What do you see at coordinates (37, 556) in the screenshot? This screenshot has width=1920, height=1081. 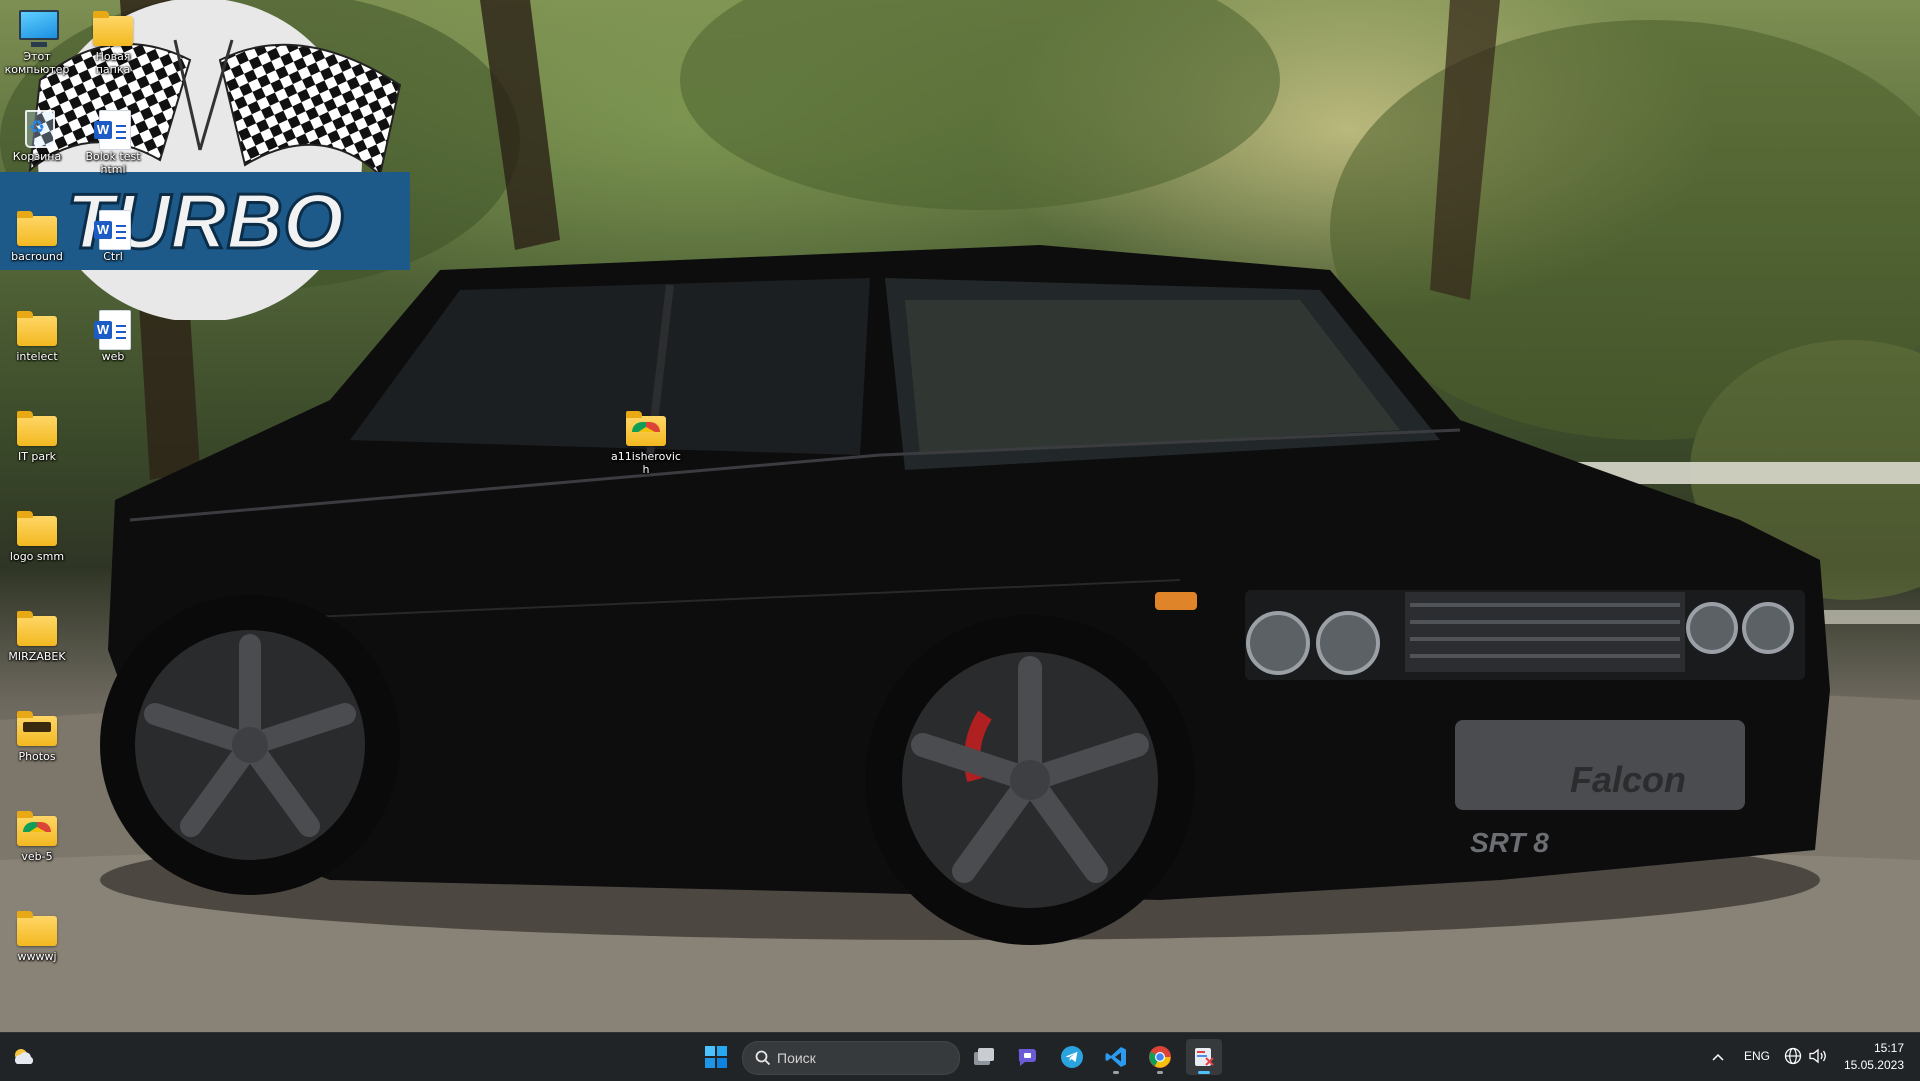 I see `desktop-icon-label: logo smm` at bounding box center [37, 556].